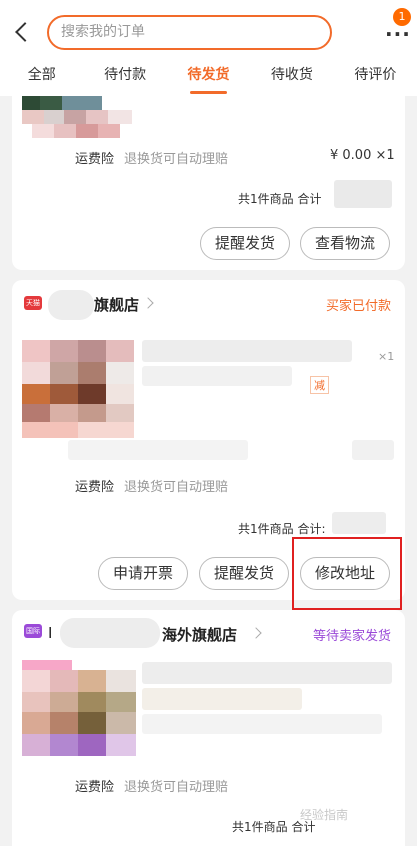 Image resolution: width=417 pixels, height=846 pixels. Describe the element at coordinates (324, 815) in the screenshot. I see `watermark: 经验指南` at that location.